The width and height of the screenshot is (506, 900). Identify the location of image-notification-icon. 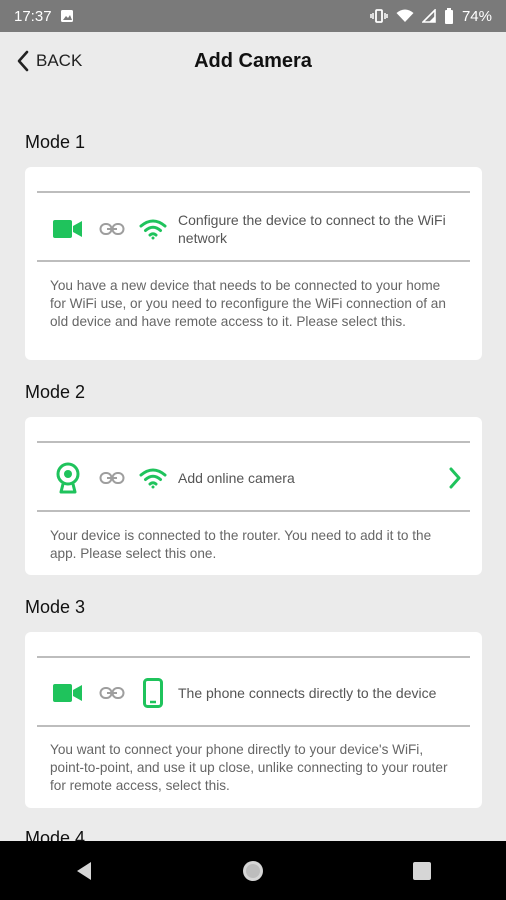
(66, 16).